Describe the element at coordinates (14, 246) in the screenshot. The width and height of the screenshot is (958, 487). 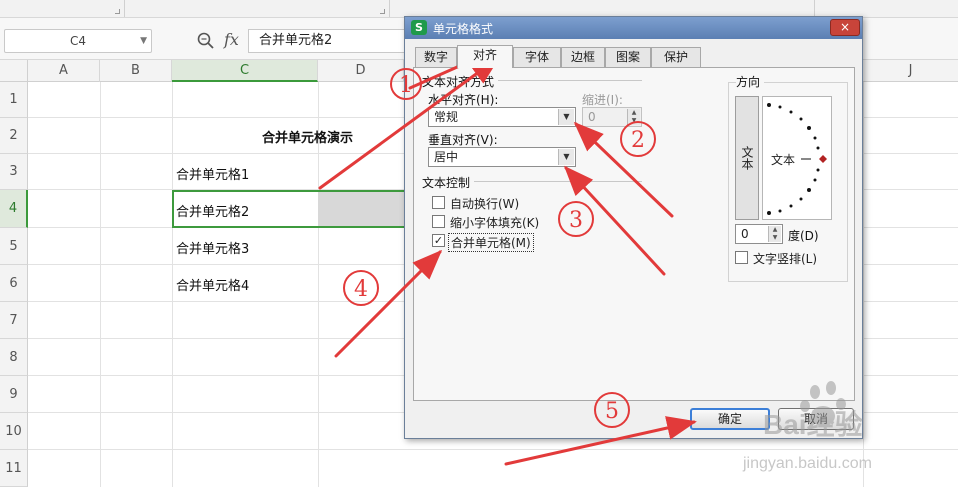
I see `row-header-5: 5` at that location.